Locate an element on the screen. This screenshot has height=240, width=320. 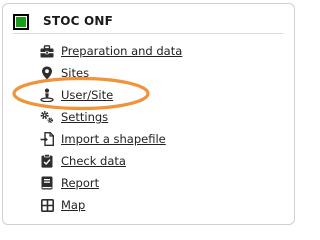
menu-item-check-data: Check data is located at coordinates (160, 161).